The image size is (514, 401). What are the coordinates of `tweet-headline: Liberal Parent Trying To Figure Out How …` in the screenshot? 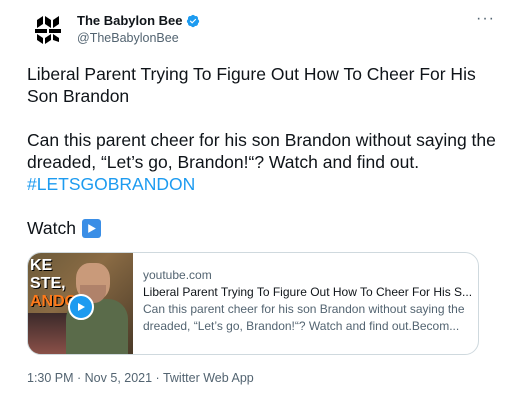 It's located at (251, 85).